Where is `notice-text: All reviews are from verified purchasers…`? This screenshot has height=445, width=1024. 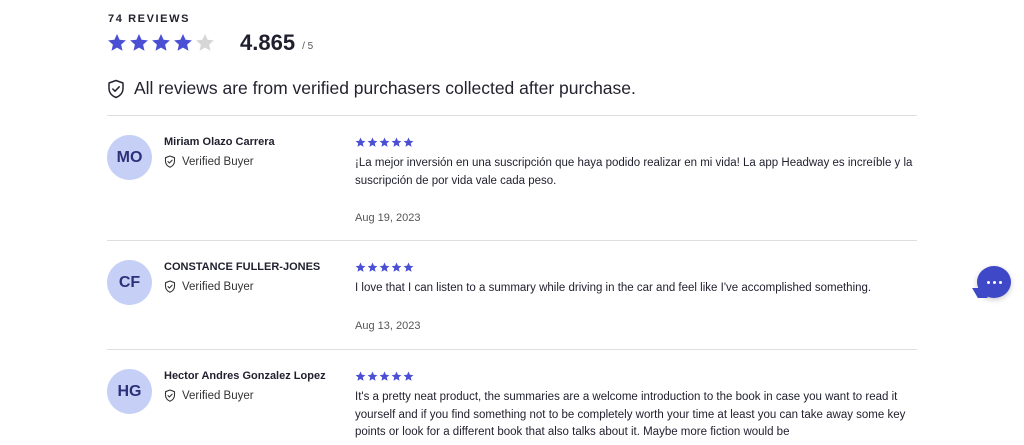 notice-text: All reviews are from verified purchasers… is located at coordinates (385, 88).